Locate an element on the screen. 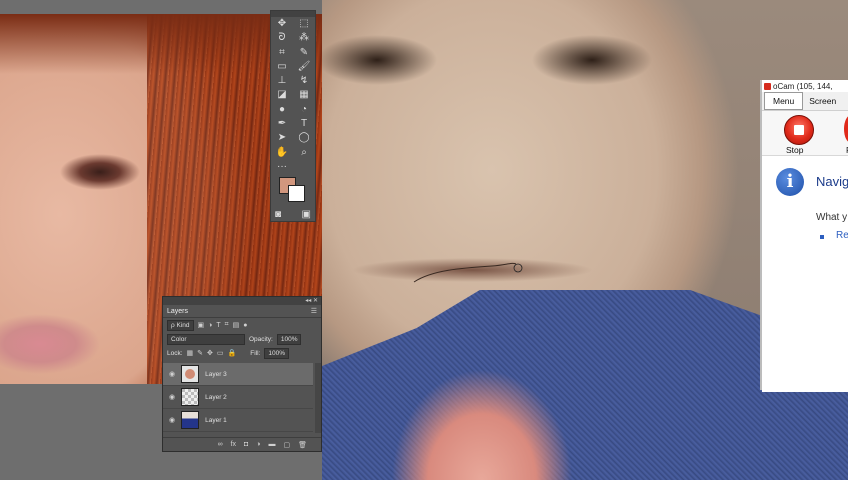 Image resolution: width=848 pixels, height=480 pixels. lock-image-icon: ✎ is located at coordinates (200, 353).